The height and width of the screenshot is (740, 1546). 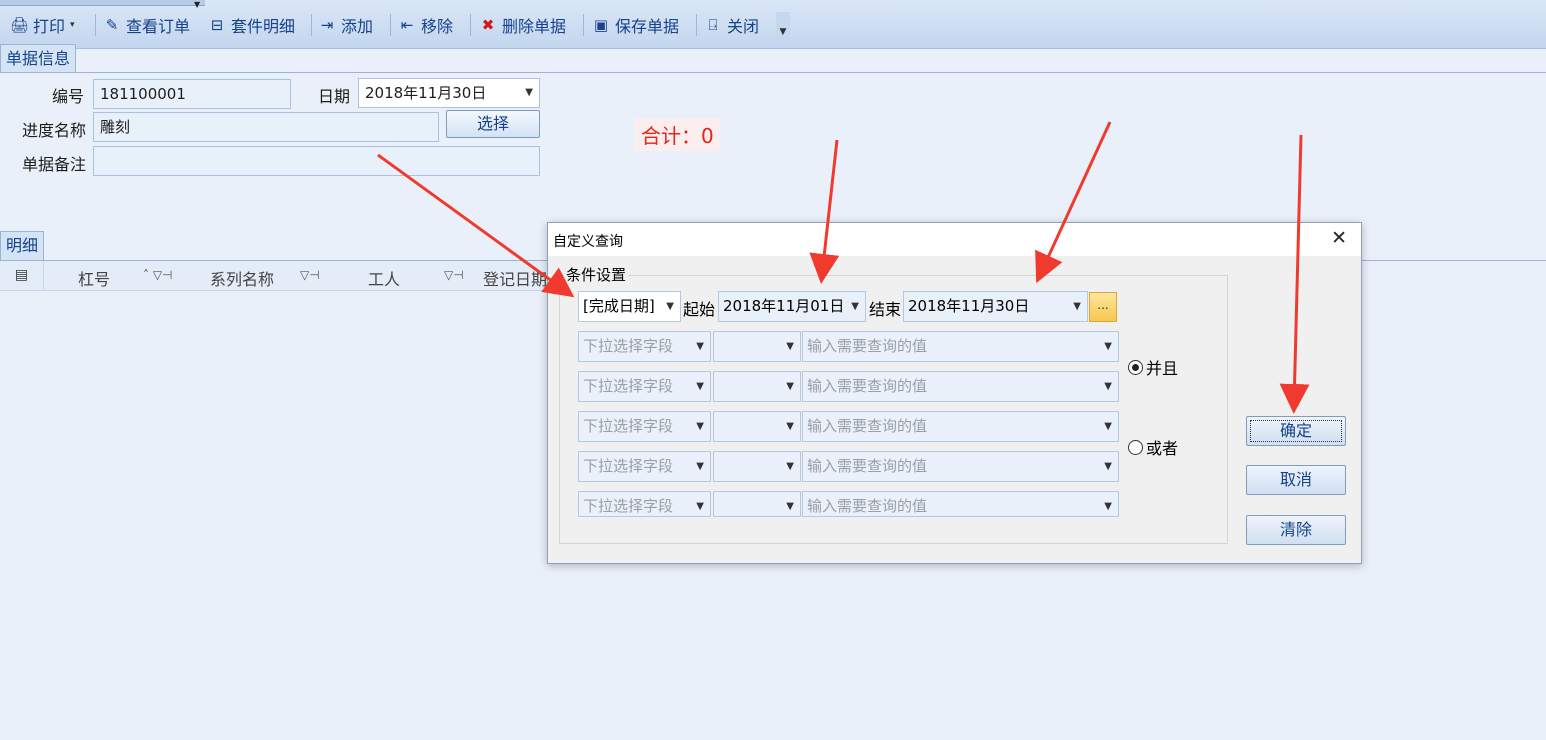 I want to click on add-icon: ⇥, so click(x=327, y=25).